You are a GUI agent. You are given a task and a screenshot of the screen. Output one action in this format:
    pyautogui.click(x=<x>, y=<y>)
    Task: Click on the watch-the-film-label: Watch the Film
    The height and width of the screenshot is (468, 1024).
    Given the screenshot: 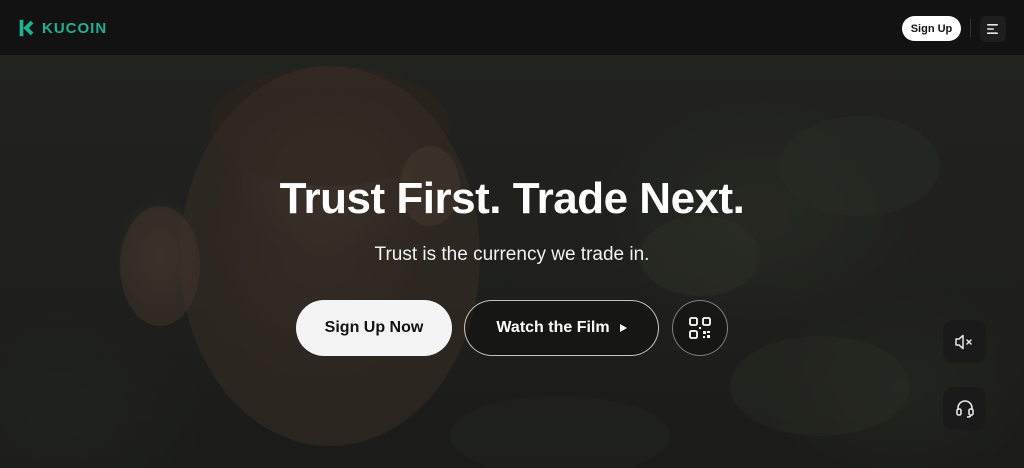 What is the action you would take?
    pyautogui.click(x=553, y=327)
    